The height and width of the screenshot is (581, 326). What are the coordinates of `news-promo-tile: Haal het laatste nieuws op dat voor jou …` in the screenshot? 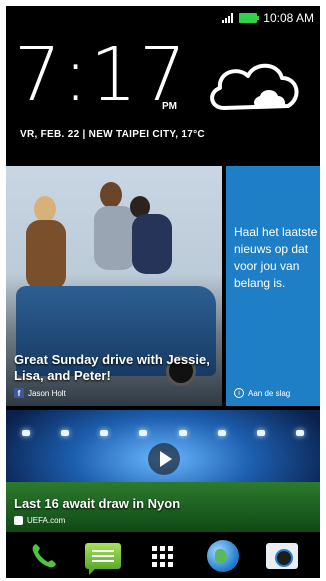 It's located at (273, 286).